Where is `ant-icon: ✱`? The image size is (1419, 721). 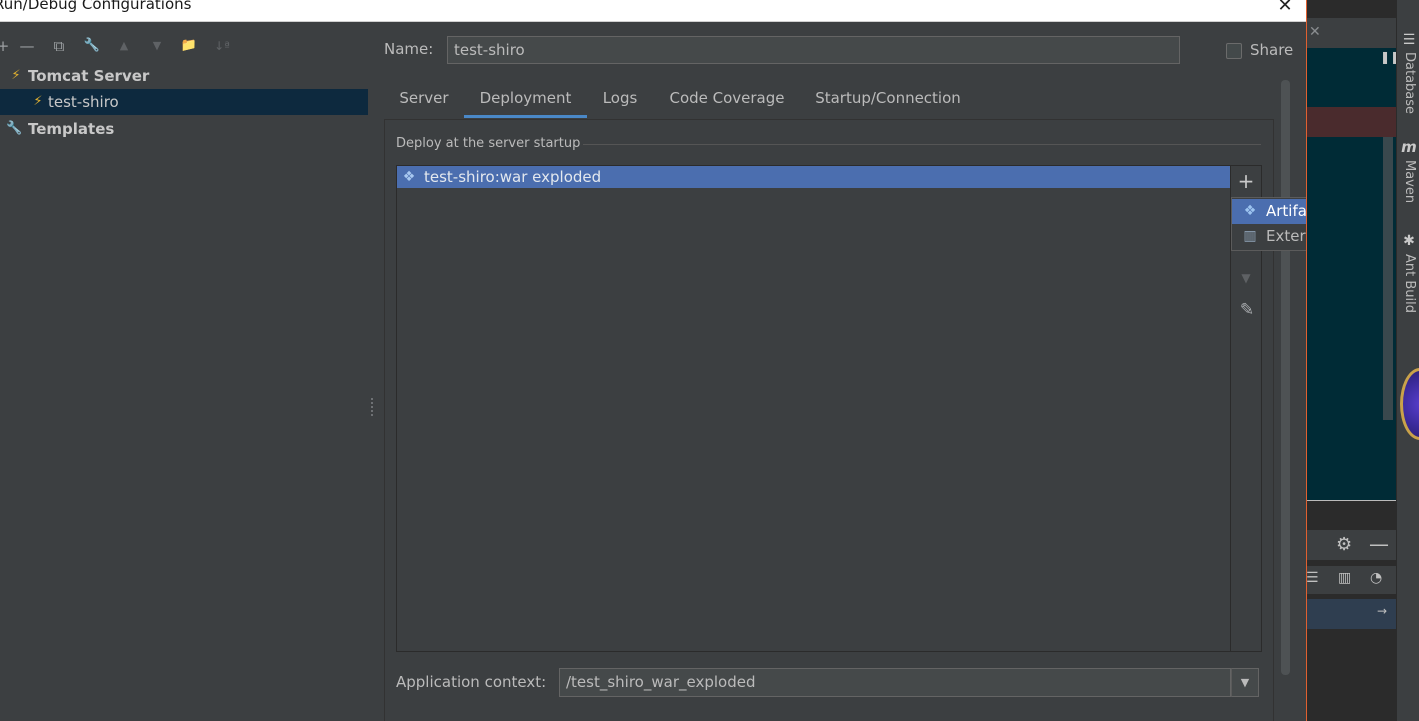
ant-icon: ✱ is located at coordinates (1409, 241).